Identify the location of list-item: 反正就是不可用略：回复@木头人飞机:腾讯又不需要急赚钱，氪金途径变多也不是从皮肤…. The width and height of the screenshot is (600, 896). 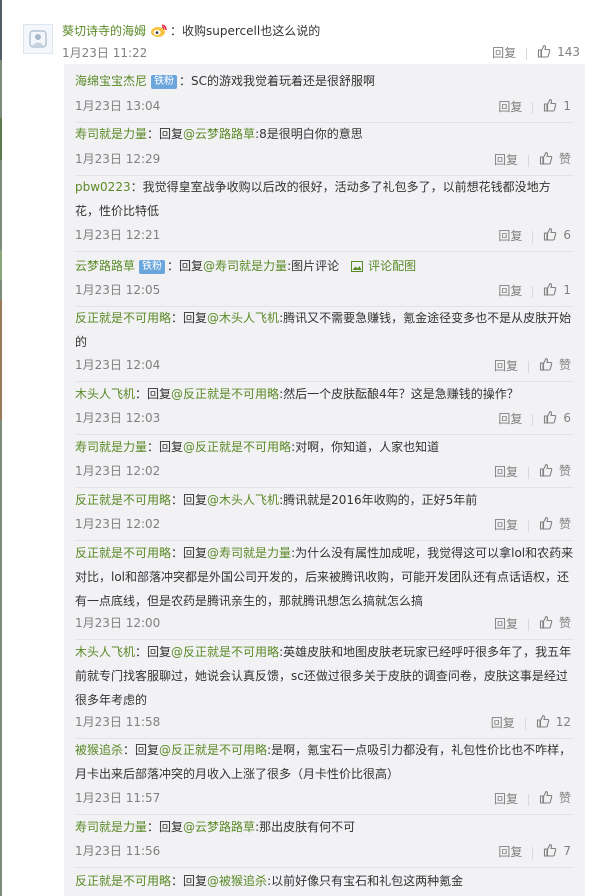
(324, 344).